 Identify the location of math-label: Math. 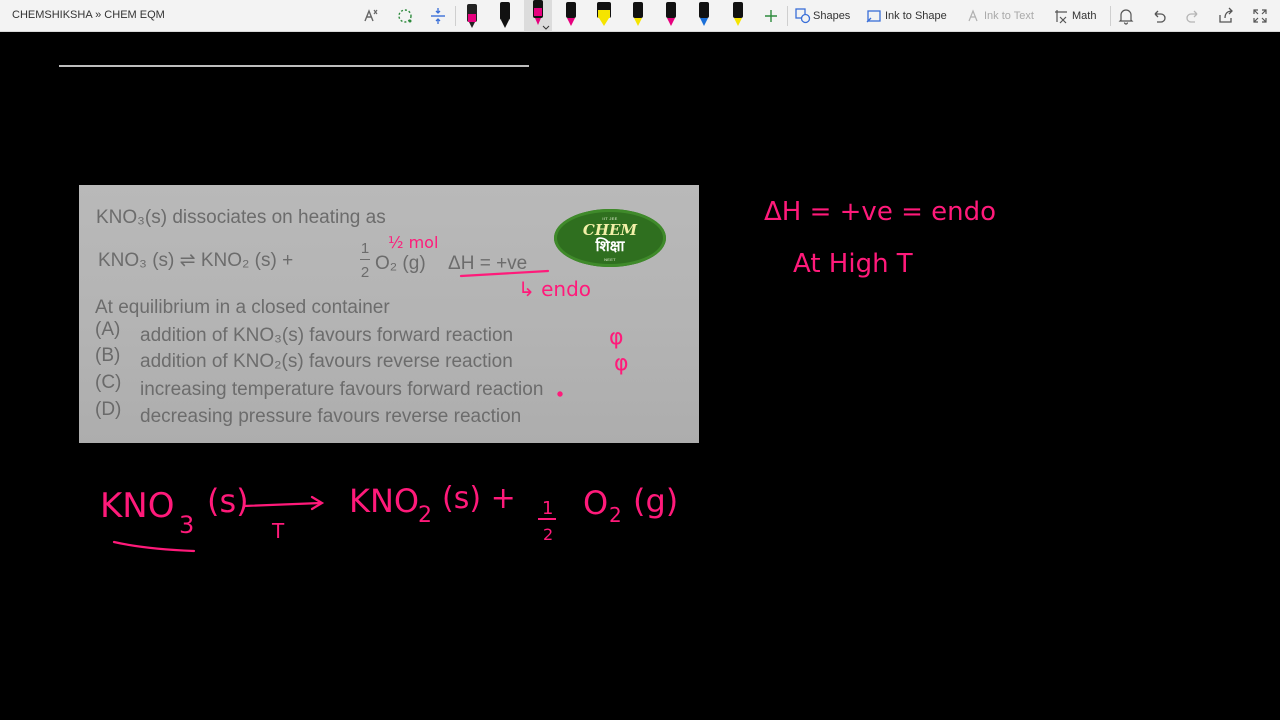
(1084, 16).